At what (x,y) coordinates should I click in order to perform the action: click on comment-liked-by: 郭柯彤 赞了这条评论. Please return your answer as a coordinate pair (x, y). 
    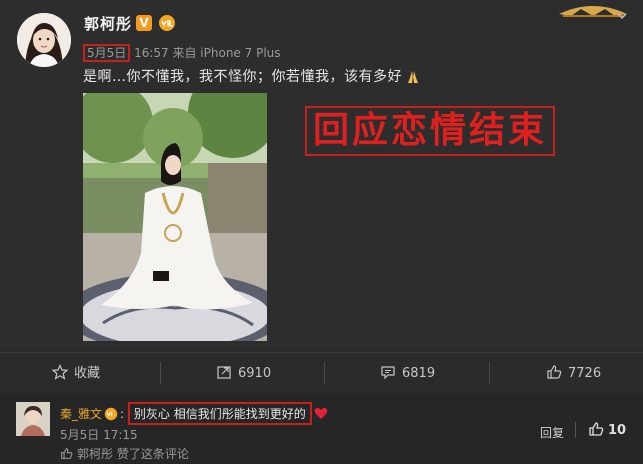
    Looking at the image, I should click on (124, 453).